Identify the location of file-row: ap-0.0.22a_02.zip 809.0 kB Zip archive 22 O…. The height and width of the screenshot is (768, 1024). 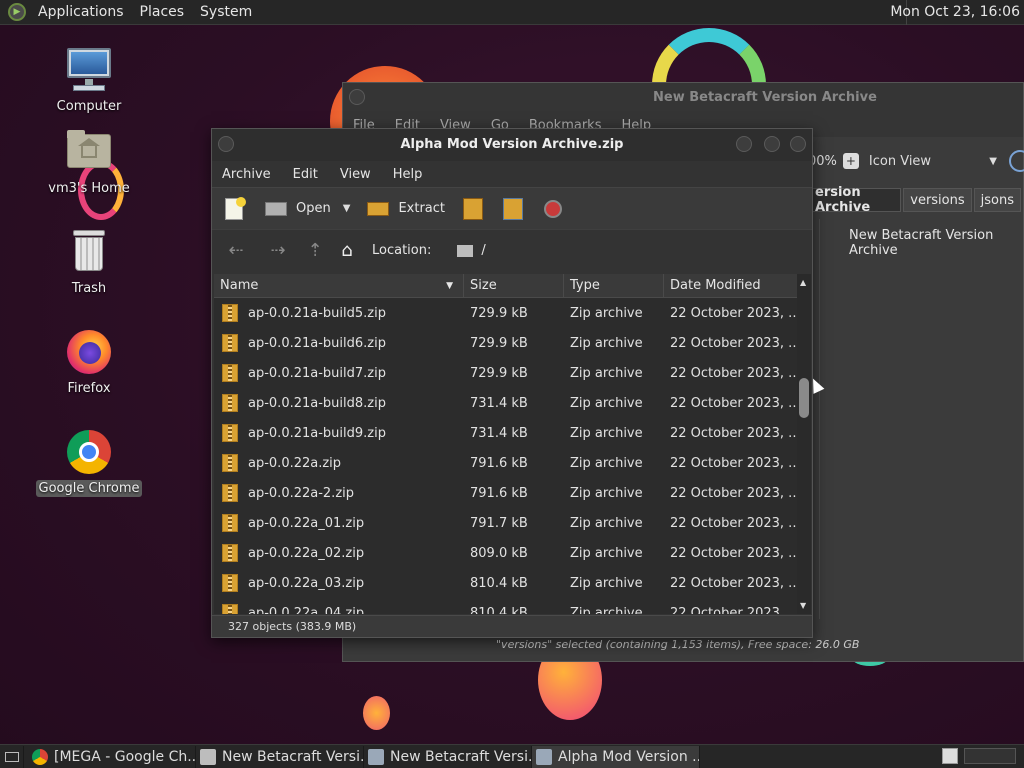
(506, 553).